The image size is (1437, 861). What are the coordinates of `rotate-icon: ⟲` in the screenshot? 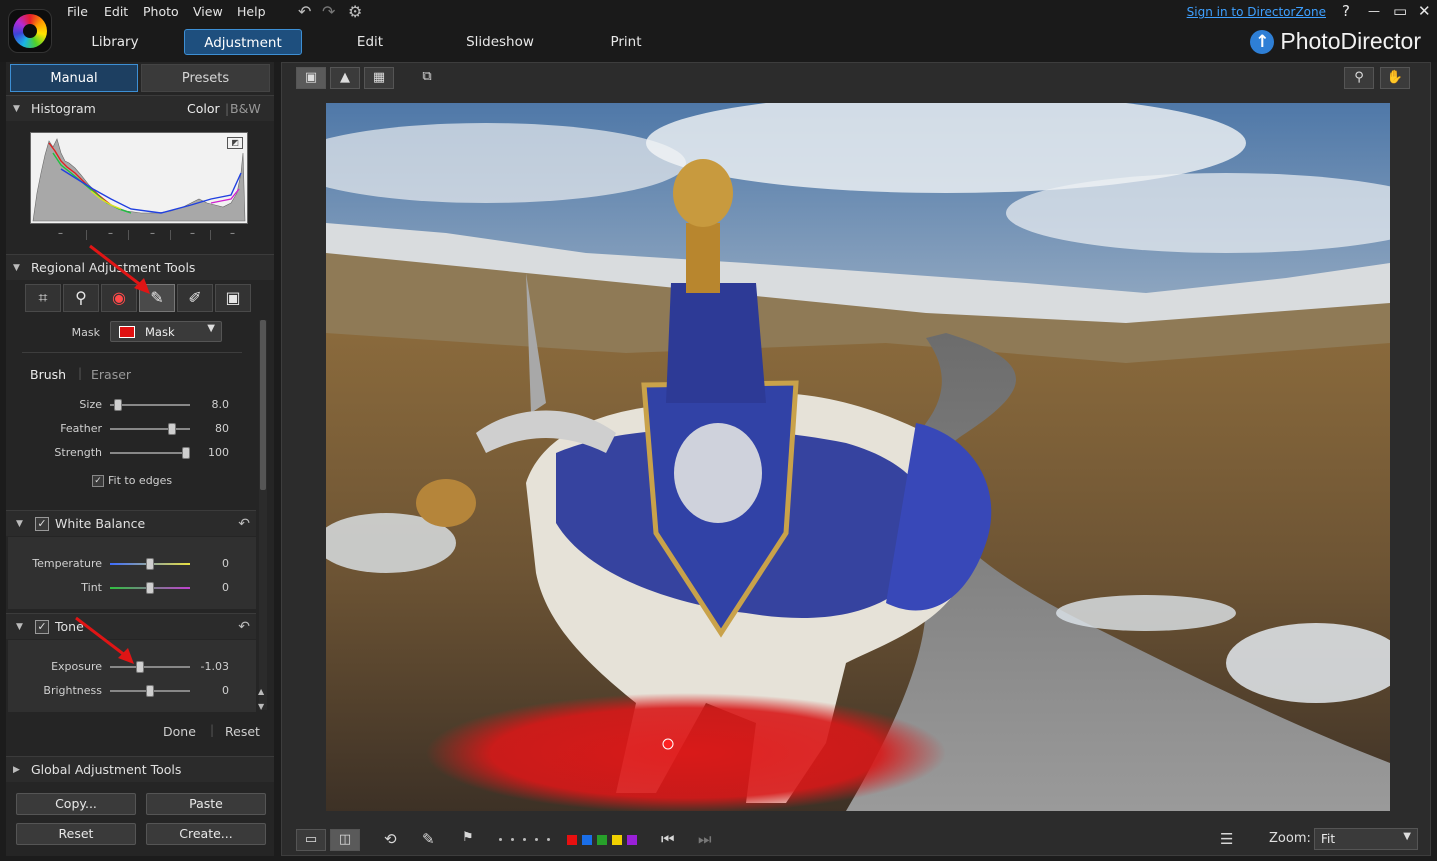 It's located at (390, 839).